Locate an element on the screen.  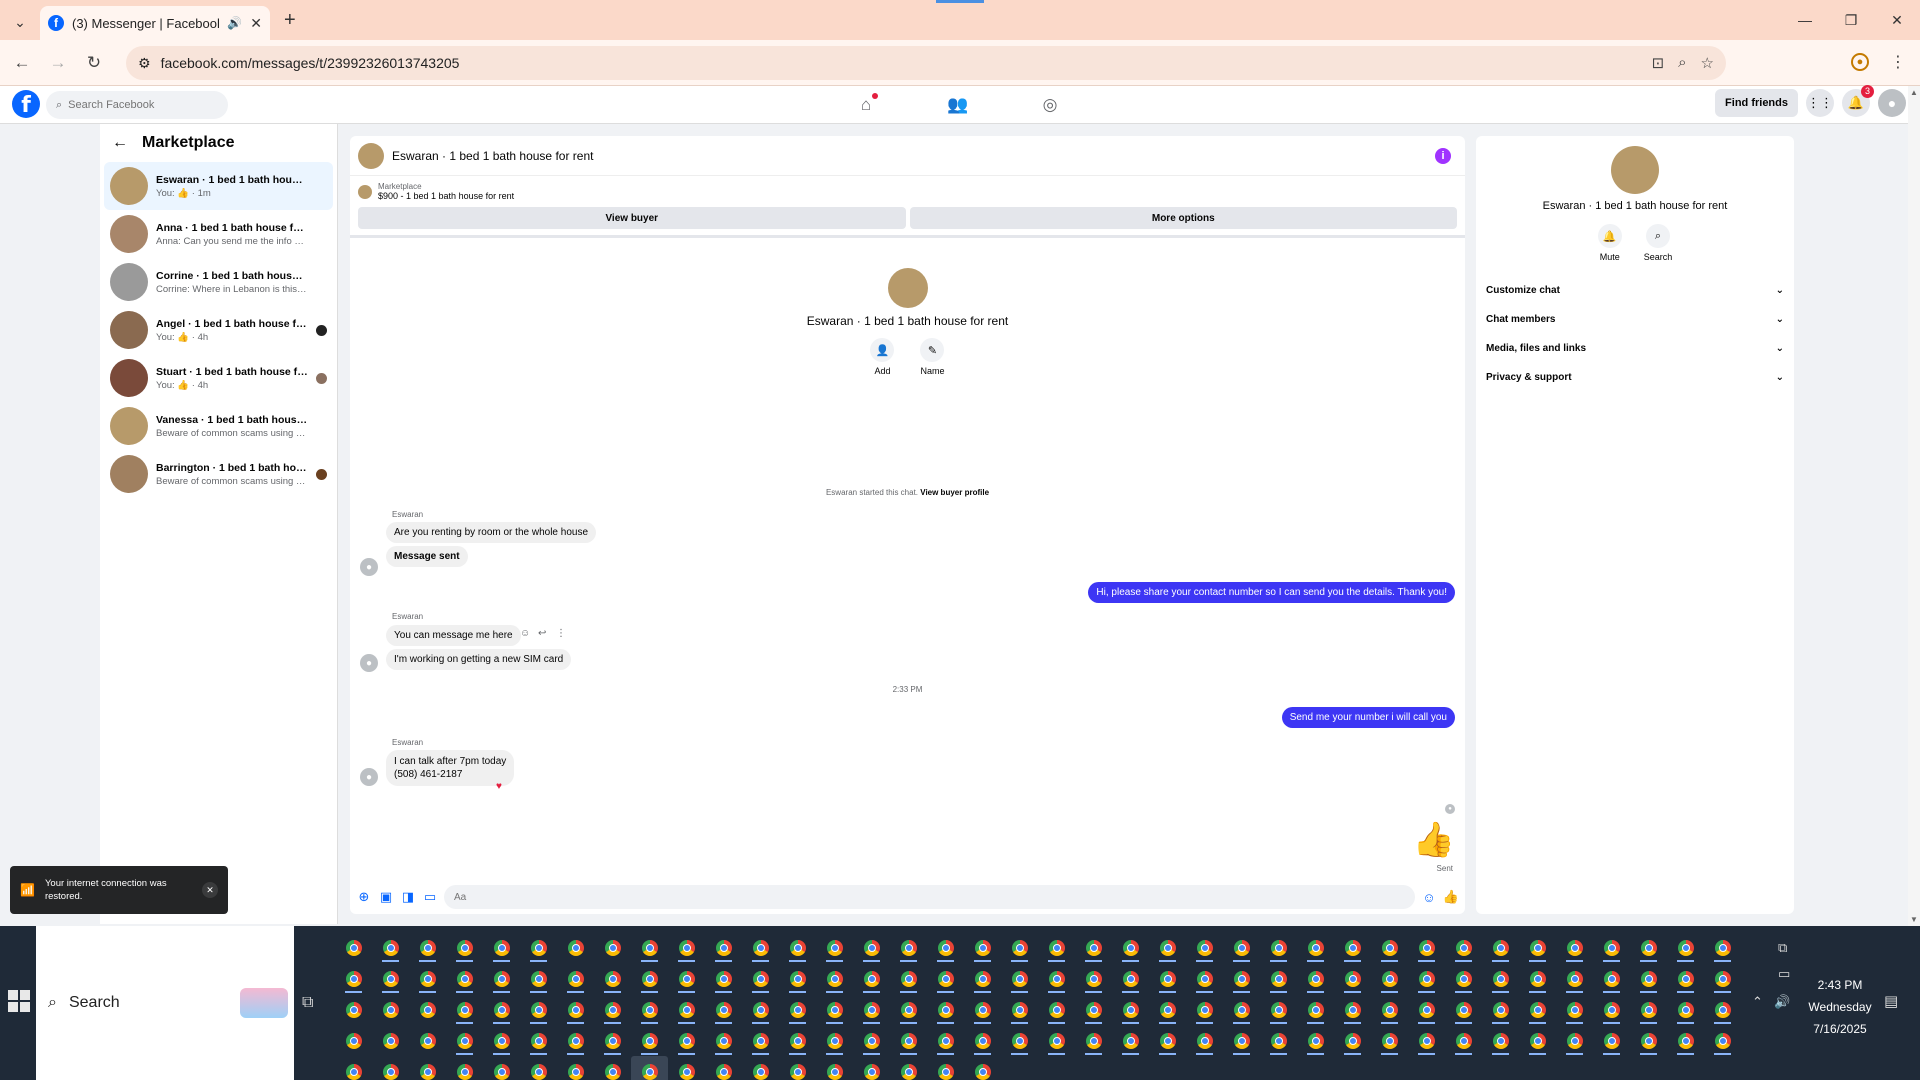
details-section: Chat members ⌄ is located at coordinates (1635, 319).